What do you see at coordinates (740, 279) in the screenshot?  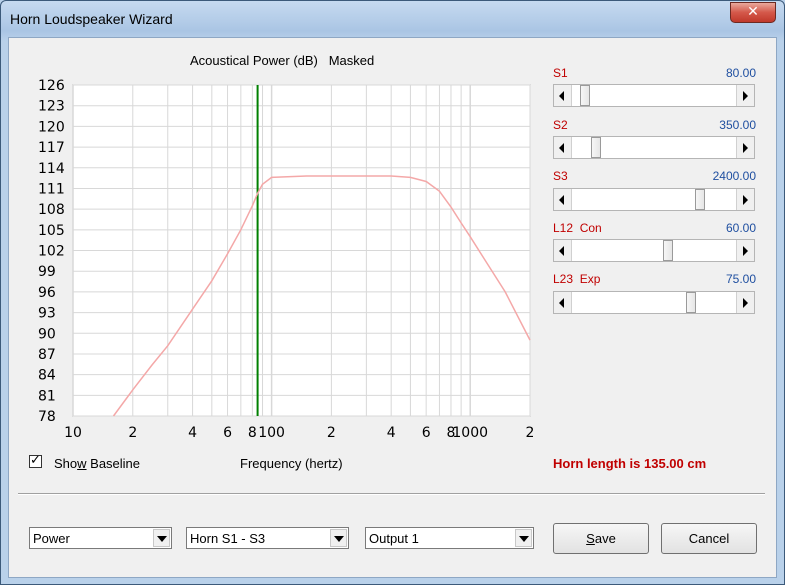 I see `slider-value: 75.00` at bounding box center [740, 279].